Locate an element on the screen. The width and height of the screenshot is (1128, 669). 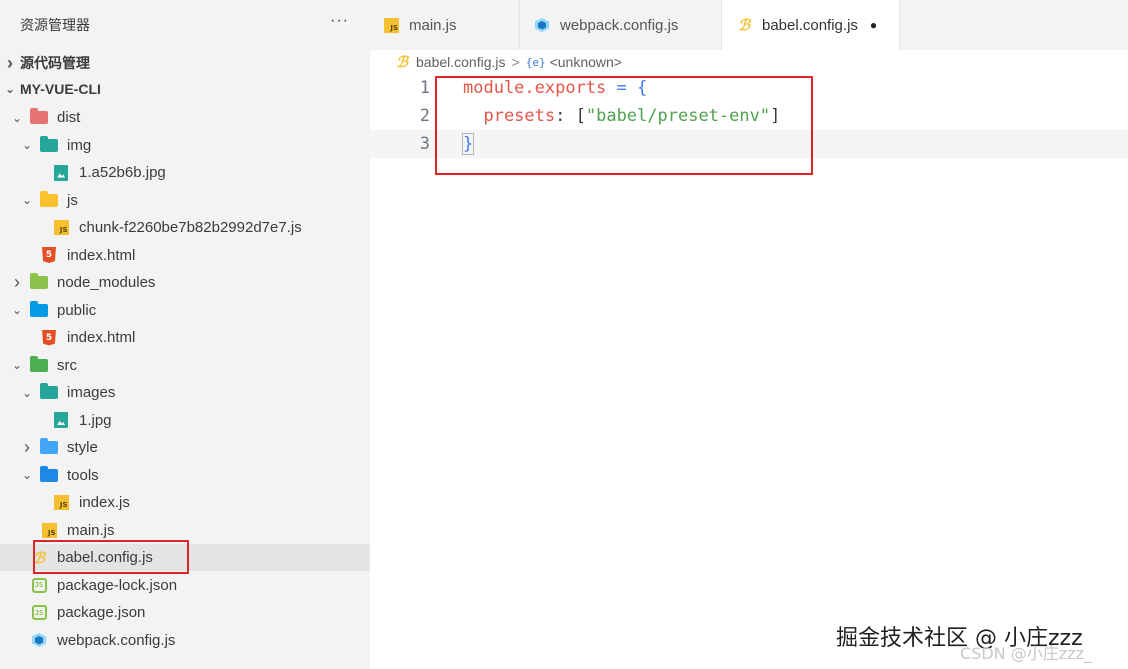
tree-item: ⌄ public is located at coordinates (185, 310).